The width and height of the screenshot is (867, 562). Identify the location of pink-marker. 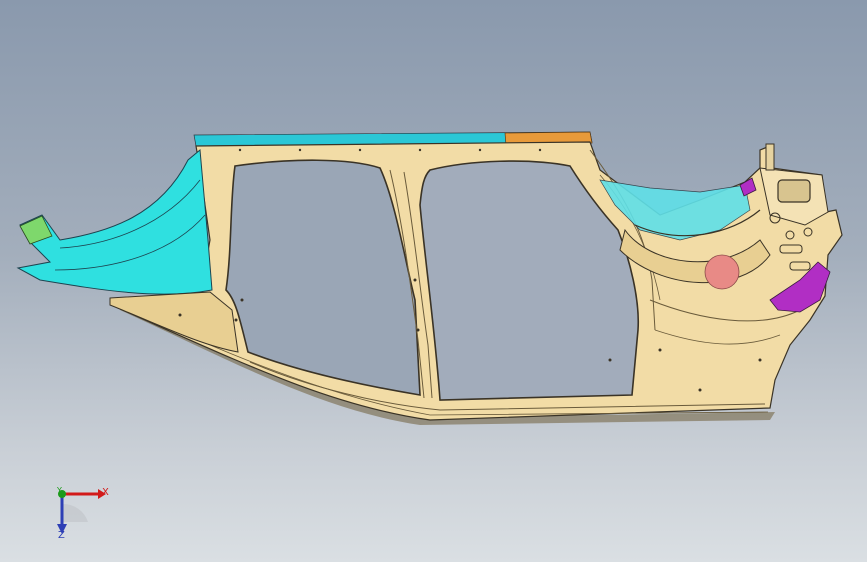
(722, 272).